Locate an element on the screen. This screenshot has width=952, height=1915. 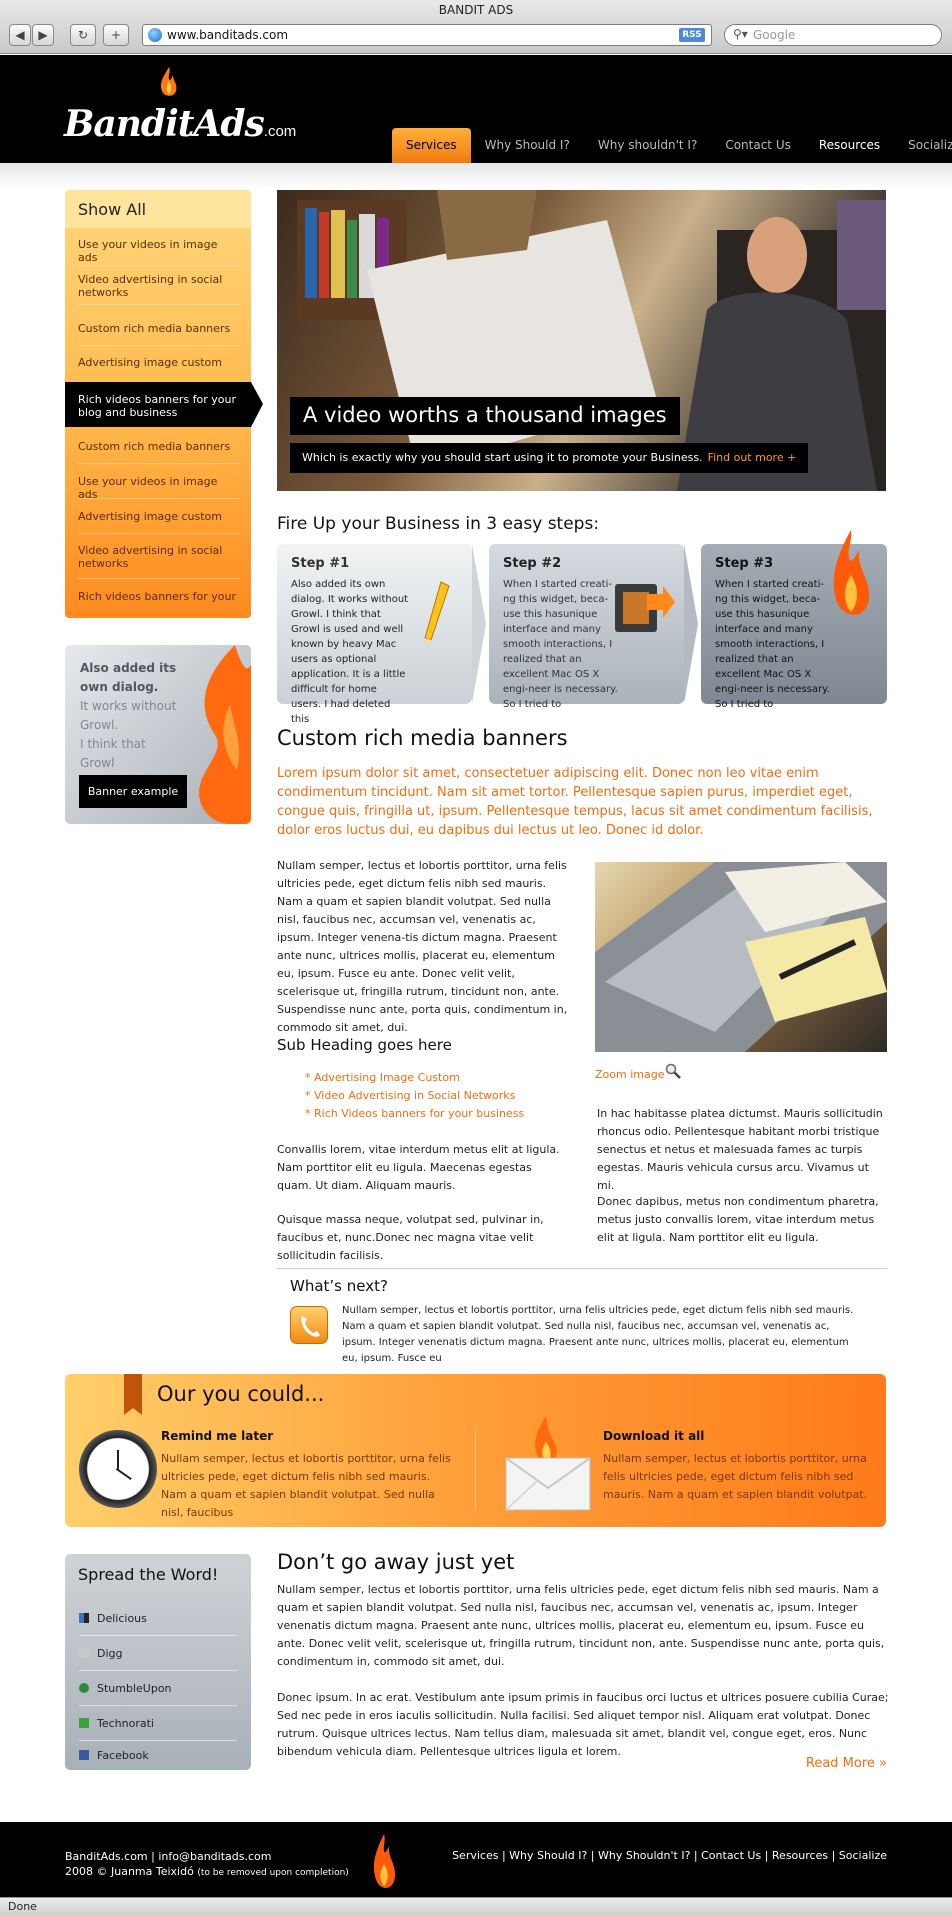
step-title: Step #2 is located at coordinates (532, 563).